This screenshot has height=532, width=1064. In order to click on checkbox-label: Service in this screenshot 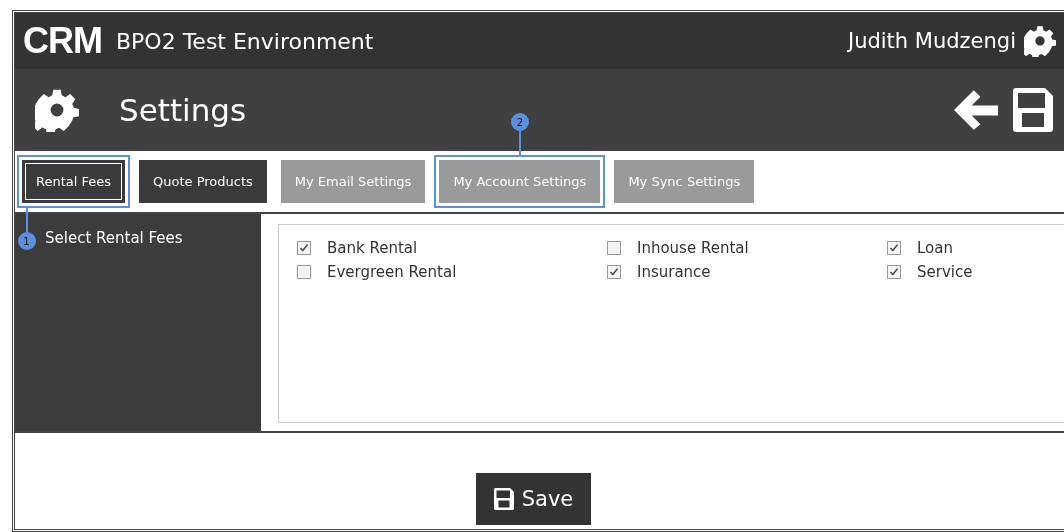, I will do `click(945, 272)`.